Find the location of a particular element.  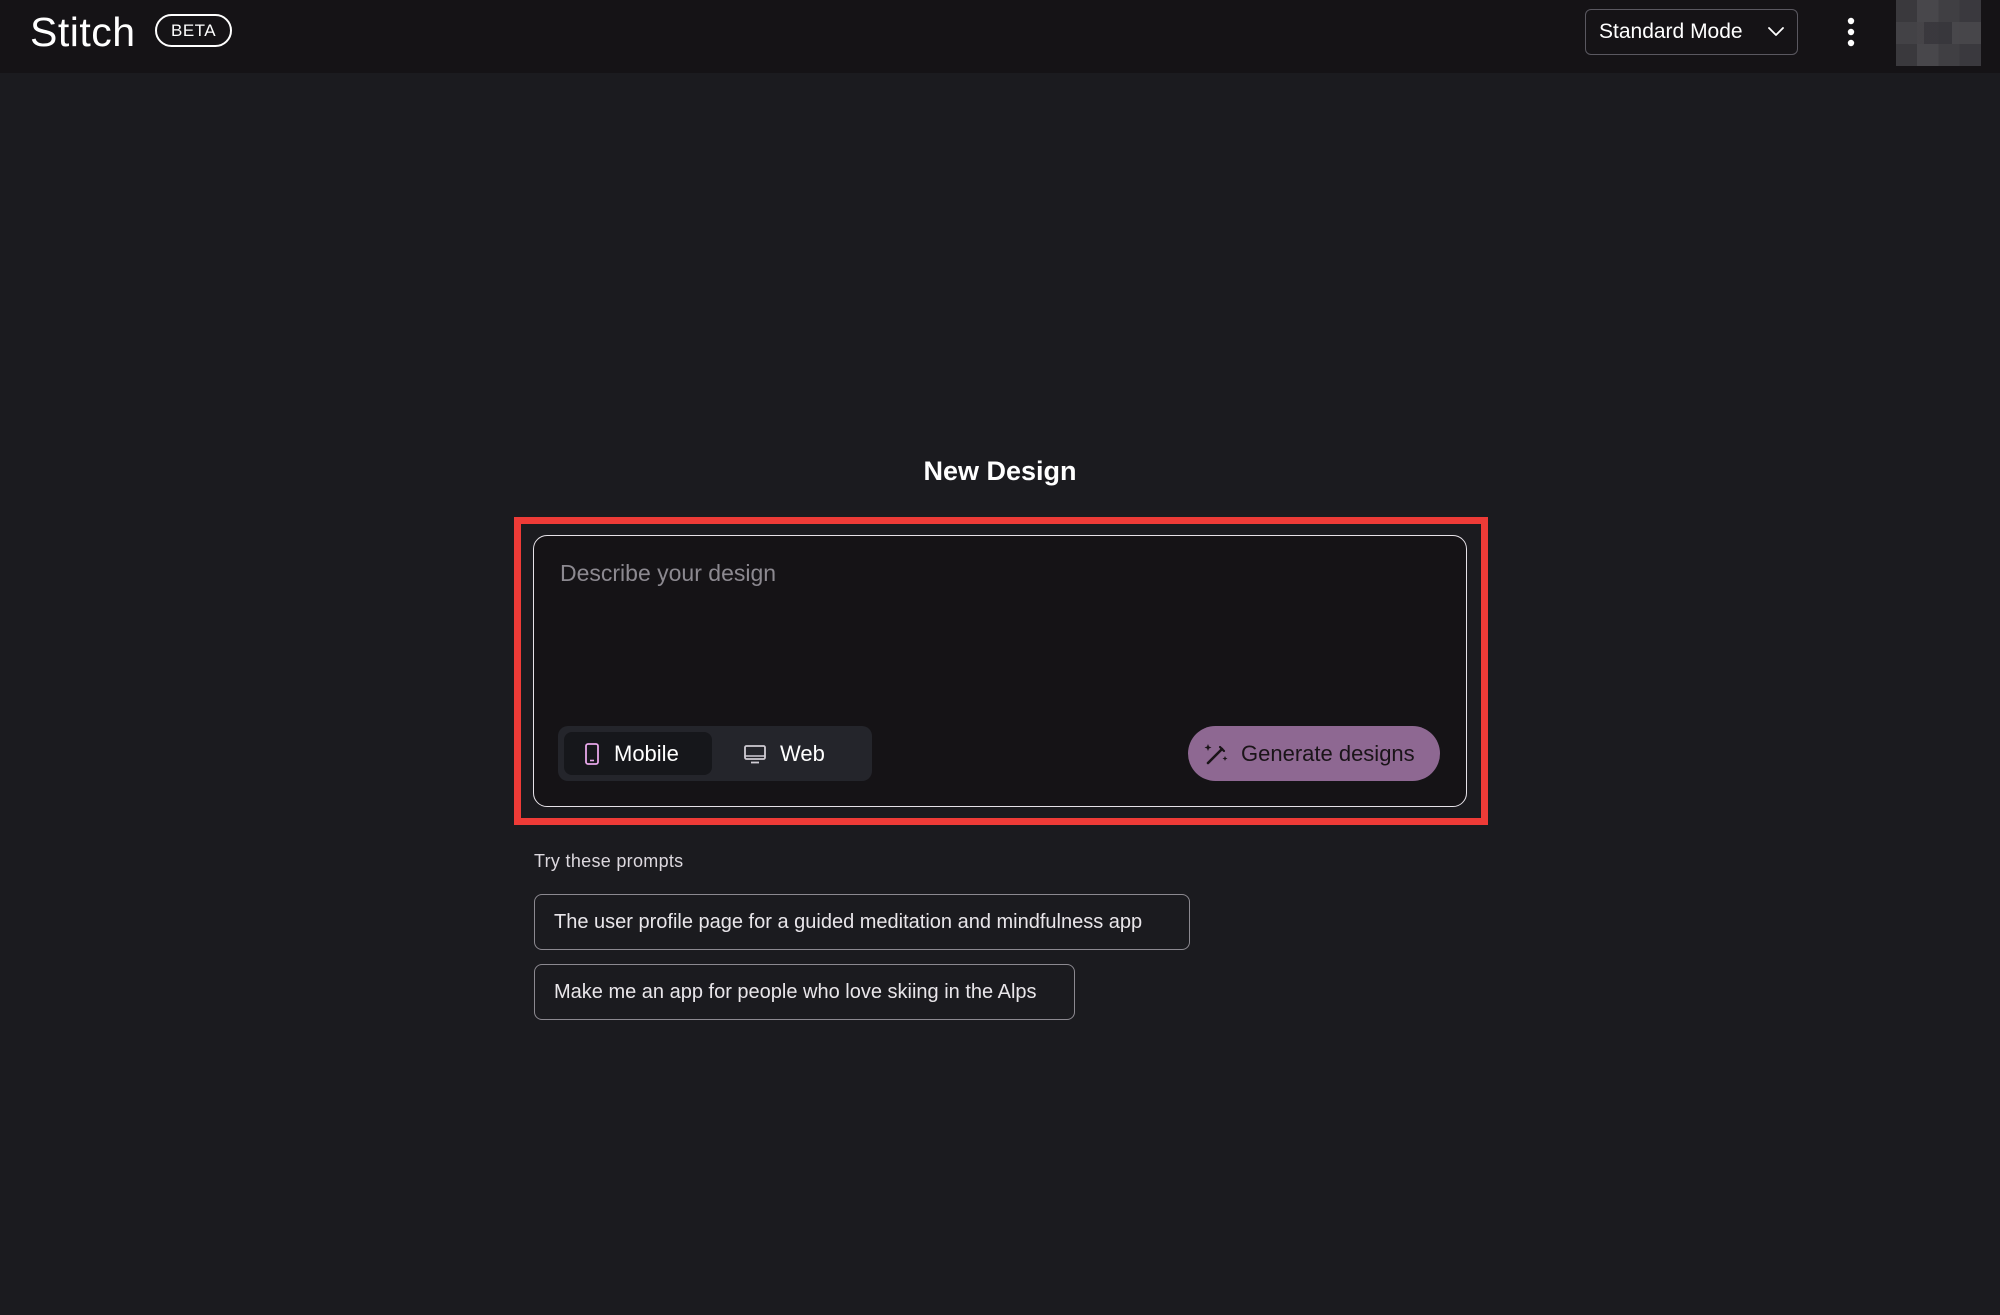

chevron-down-icon is located at coordinates (1776, 31).